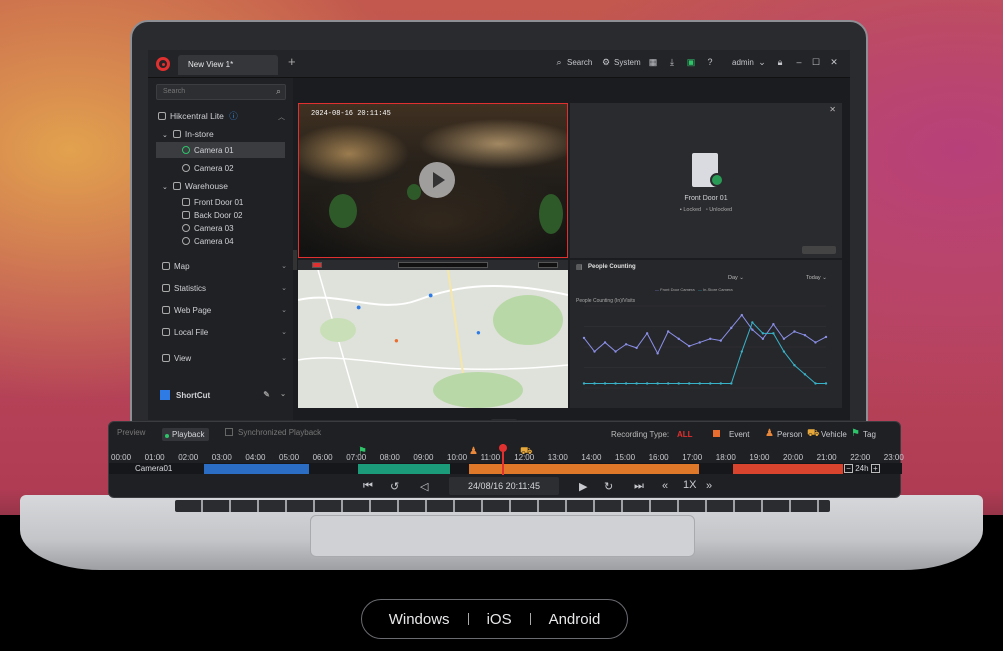 The height and width of the screenshot is (651, 1003). I want to click on pane-toolbar, so click(819, 250).